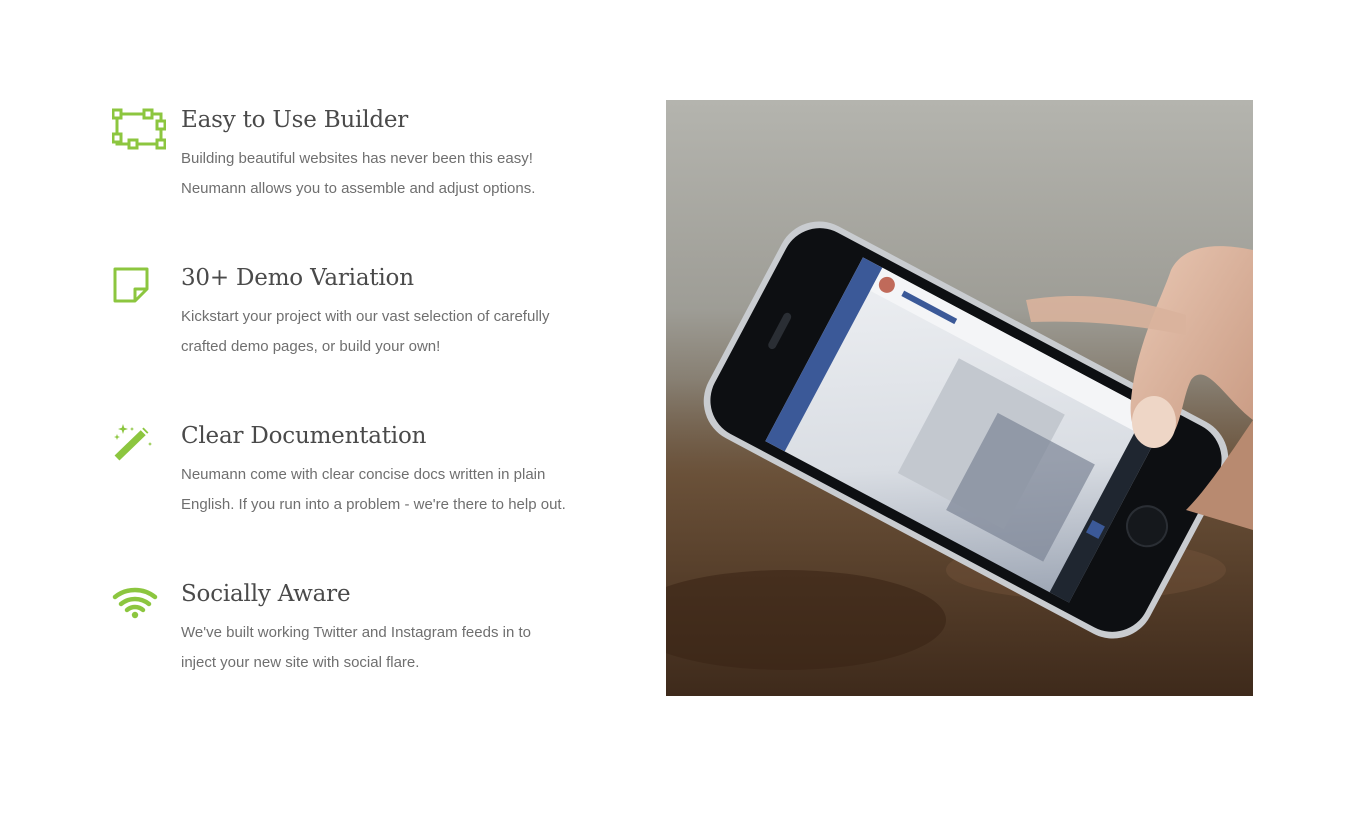 This screenshot has width=1366, height=836. I want to click on builder-frame-icon, so click(139, 130).